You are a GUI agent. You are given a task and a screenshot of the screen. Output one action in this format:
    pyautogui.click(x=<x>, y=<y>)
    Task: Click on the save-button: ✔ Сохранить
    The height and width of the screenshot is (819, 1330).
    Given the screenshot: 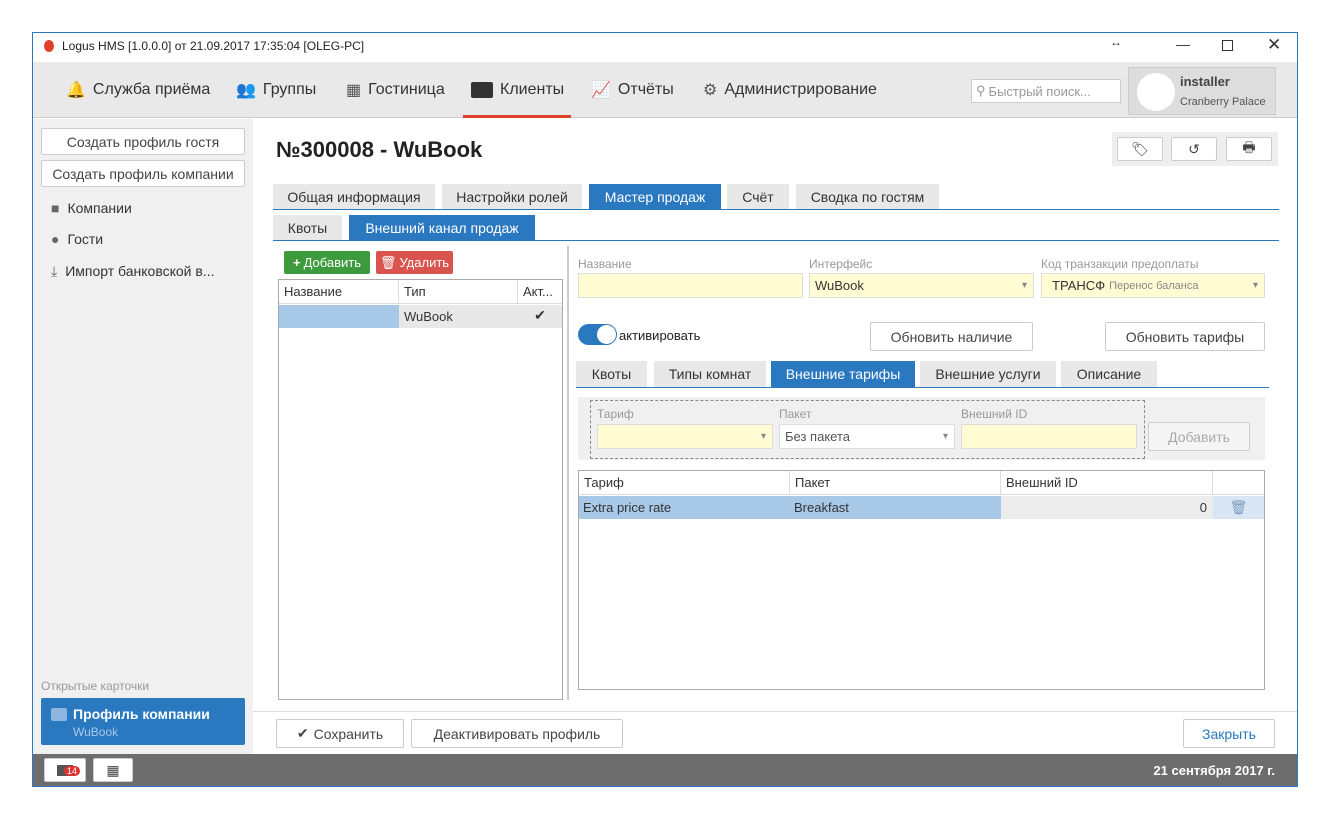 What is the action you would take?
    pyautogui.click(x=340, y=733)
    